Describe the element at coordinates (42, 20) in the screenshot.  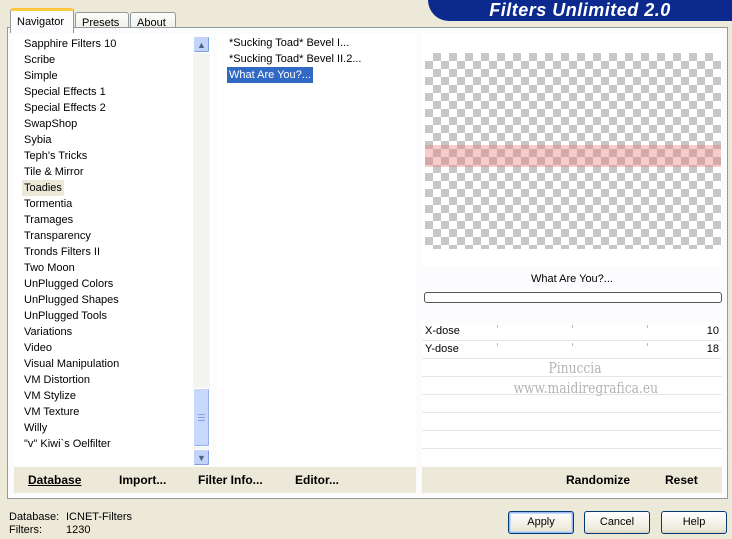
I see `tab-navigator: Navigator` at that location.